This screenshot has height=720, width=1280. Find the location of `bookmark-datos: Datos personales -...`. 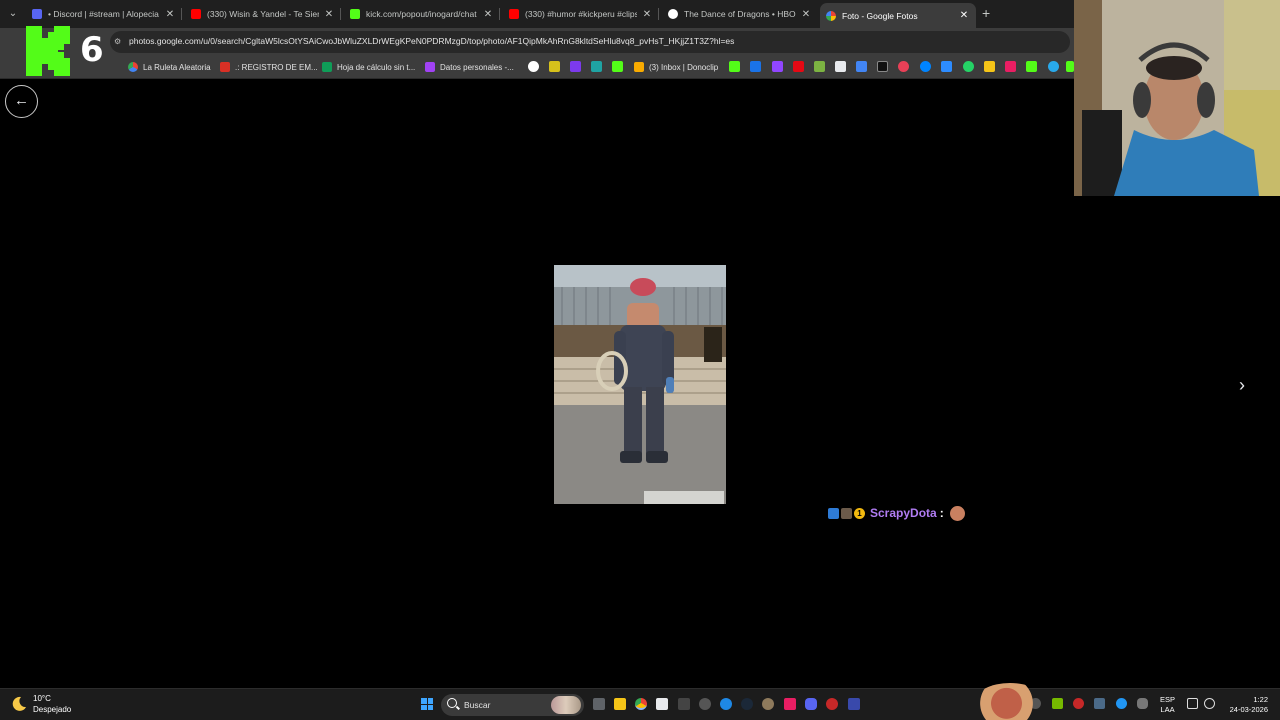

bookmark-datos: Datos personales -... is located at coordinates (469, 67).